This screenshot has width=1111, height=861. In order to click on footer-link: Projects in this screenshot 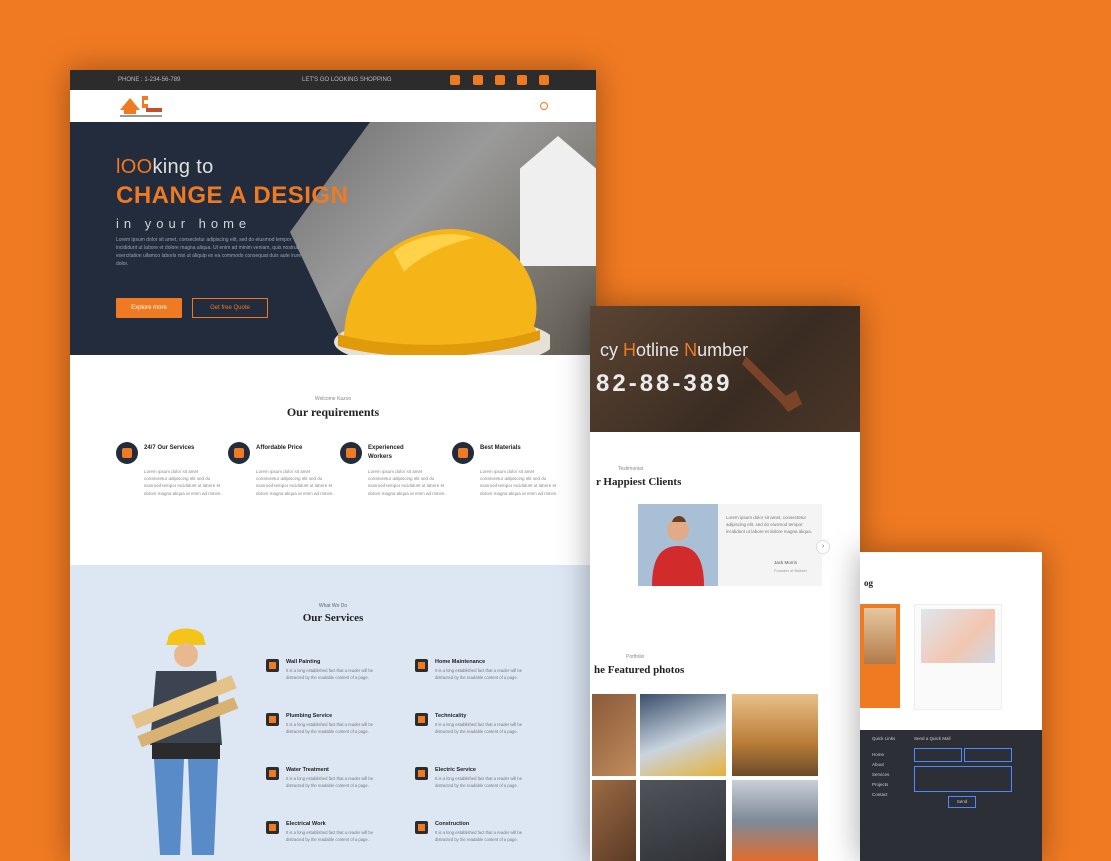, I will do `click(880, 784)`.